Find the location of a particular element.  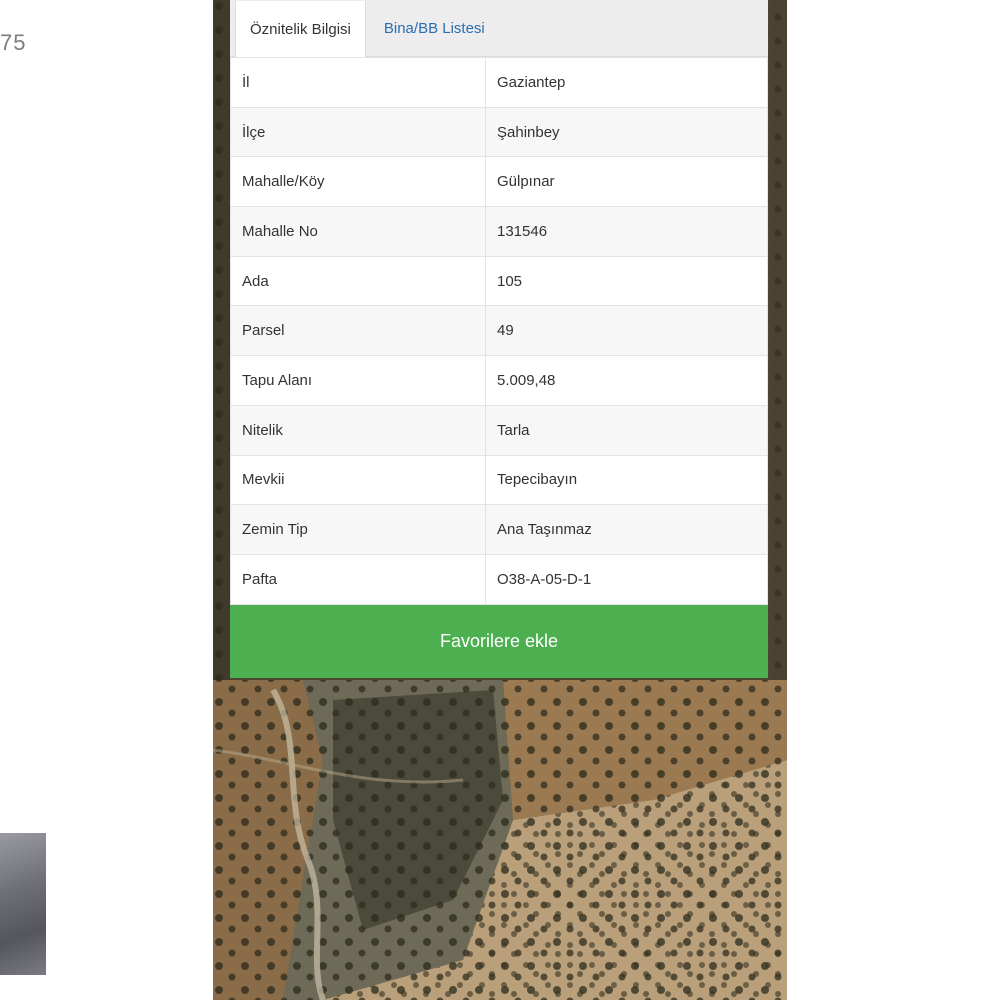

cropped-side-image is located at coordinates (23, 904).